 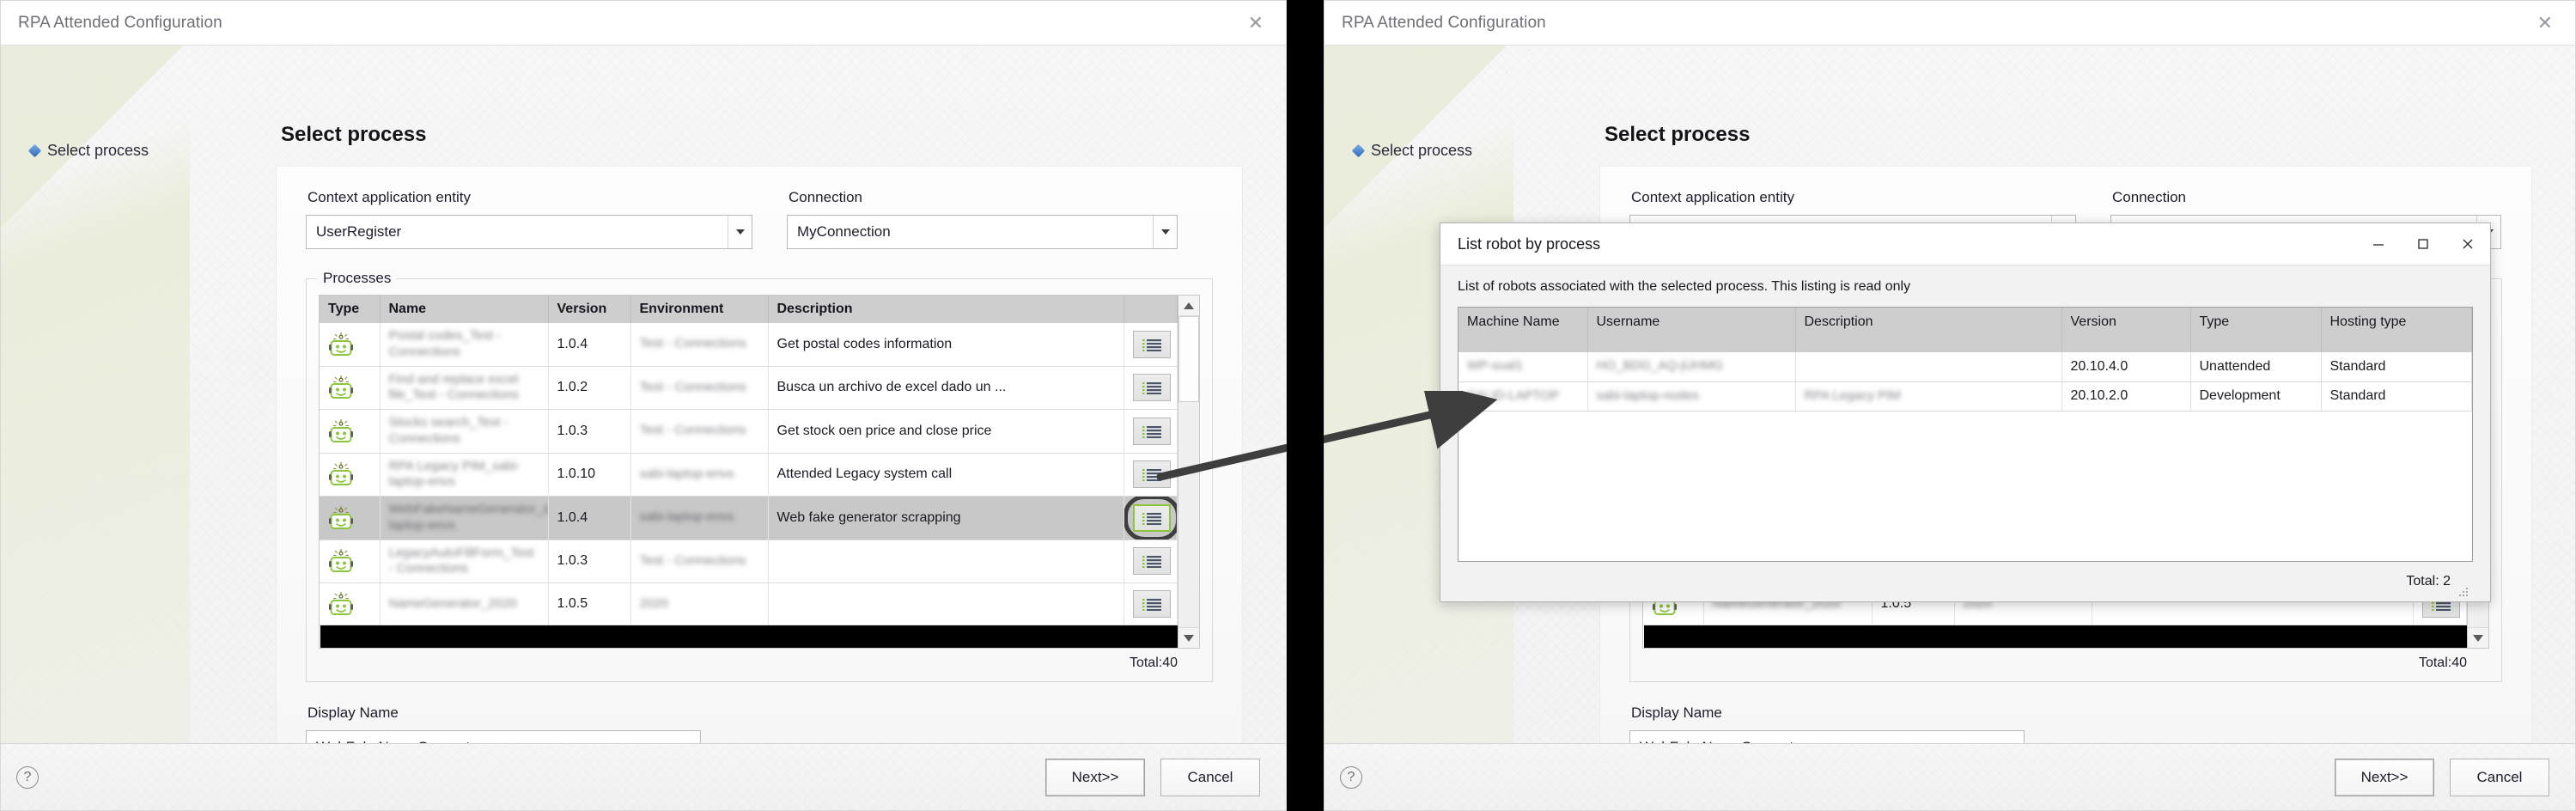 What do you see at coordinates (2463, 592) in the screenshot?
I see `resize-grip-icon` at bounding box center [2463, 592].